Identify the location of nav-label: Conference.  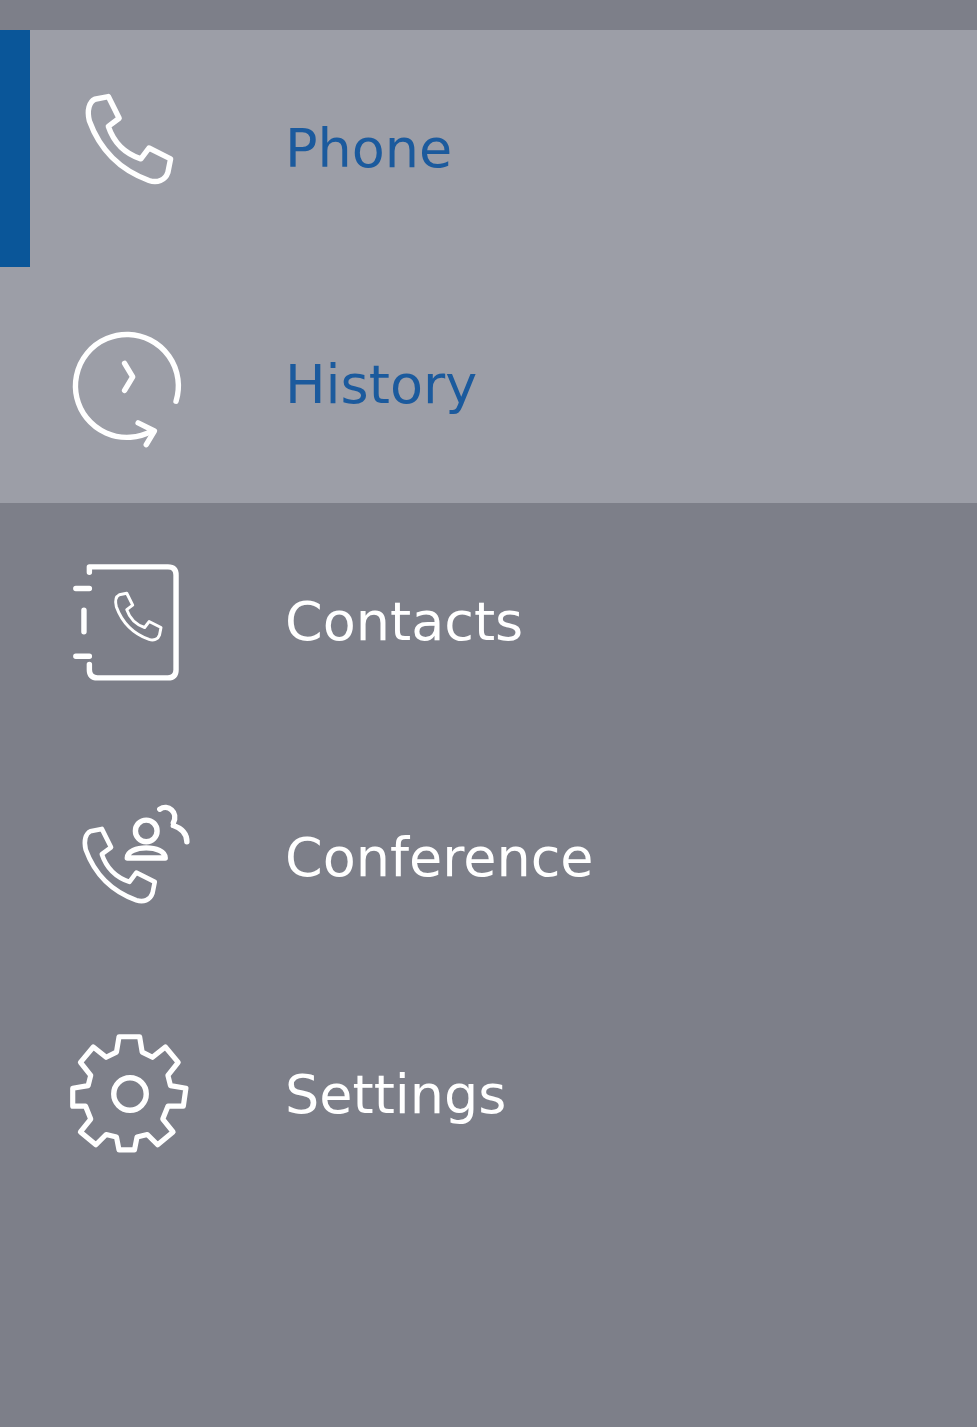
(439, 858).